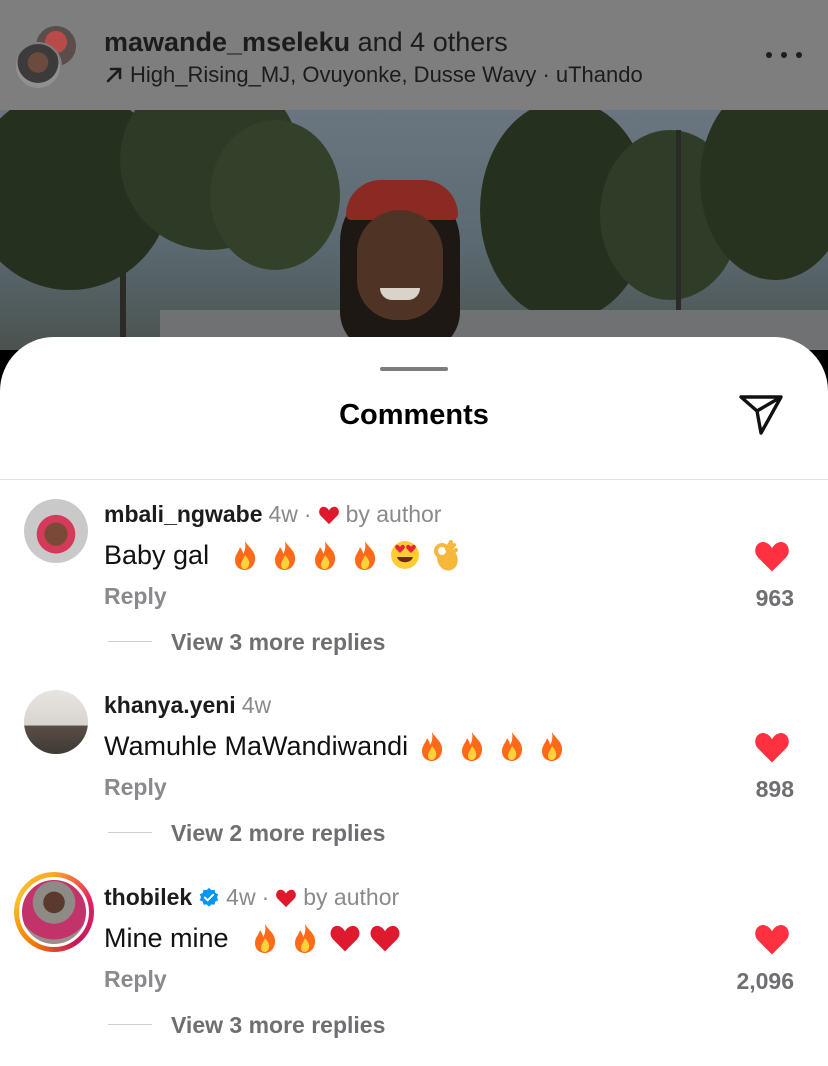 Image resolution: width=828 pixels, height=1066 pixels. What do you see at coordinates (429, 42) in the screenshot?
I see `post-others-label: and 4 others` at bounding box center [429, 42].